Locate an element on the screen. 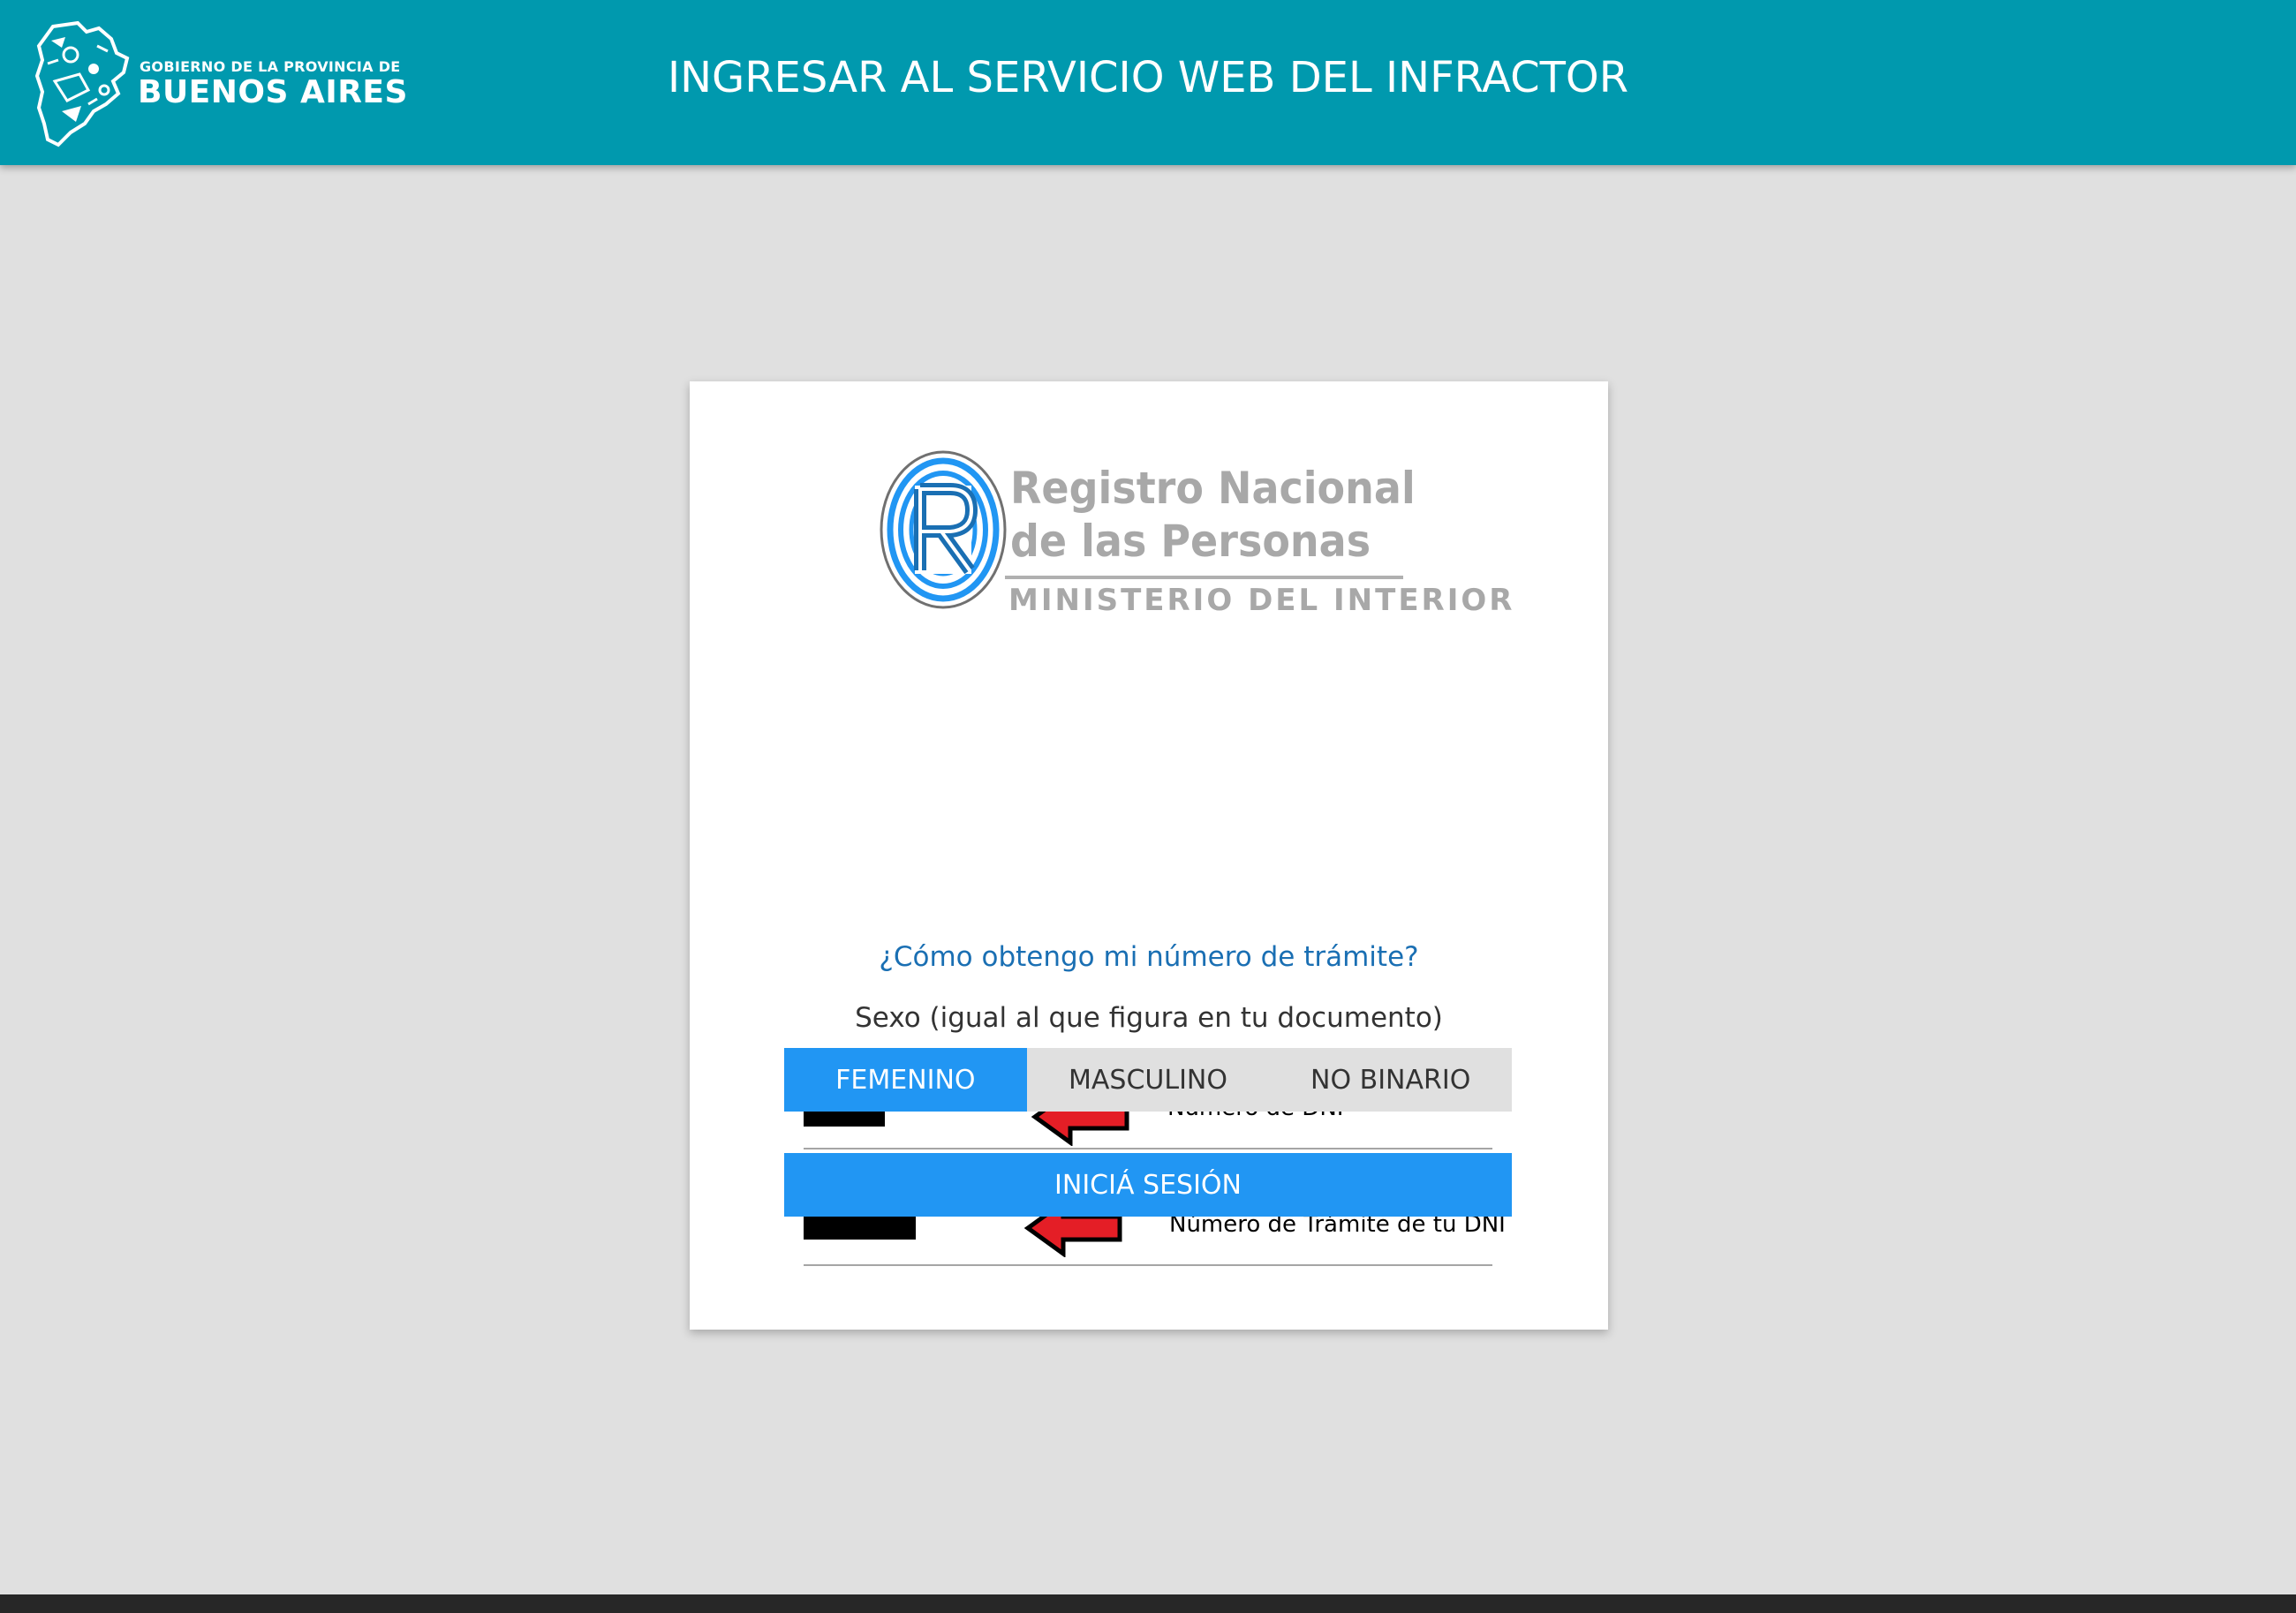 Image resolution: width=2296 pixels, height=1613 pixels. sexo-selector: FEMENINO MASCULINO NO BINARIO is located at coordinates (1149, 1080).